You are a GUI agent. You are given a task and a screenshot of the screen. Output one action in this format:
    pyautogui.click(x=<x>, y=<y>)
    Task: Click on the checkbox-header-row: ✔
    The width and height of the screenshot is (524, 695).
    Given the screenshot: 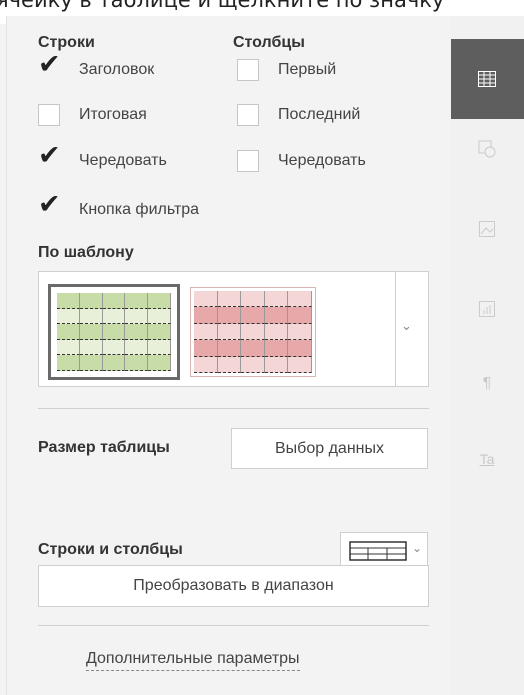 What is the action you would take?
    pyautogui.click(x=49, y=66)
    